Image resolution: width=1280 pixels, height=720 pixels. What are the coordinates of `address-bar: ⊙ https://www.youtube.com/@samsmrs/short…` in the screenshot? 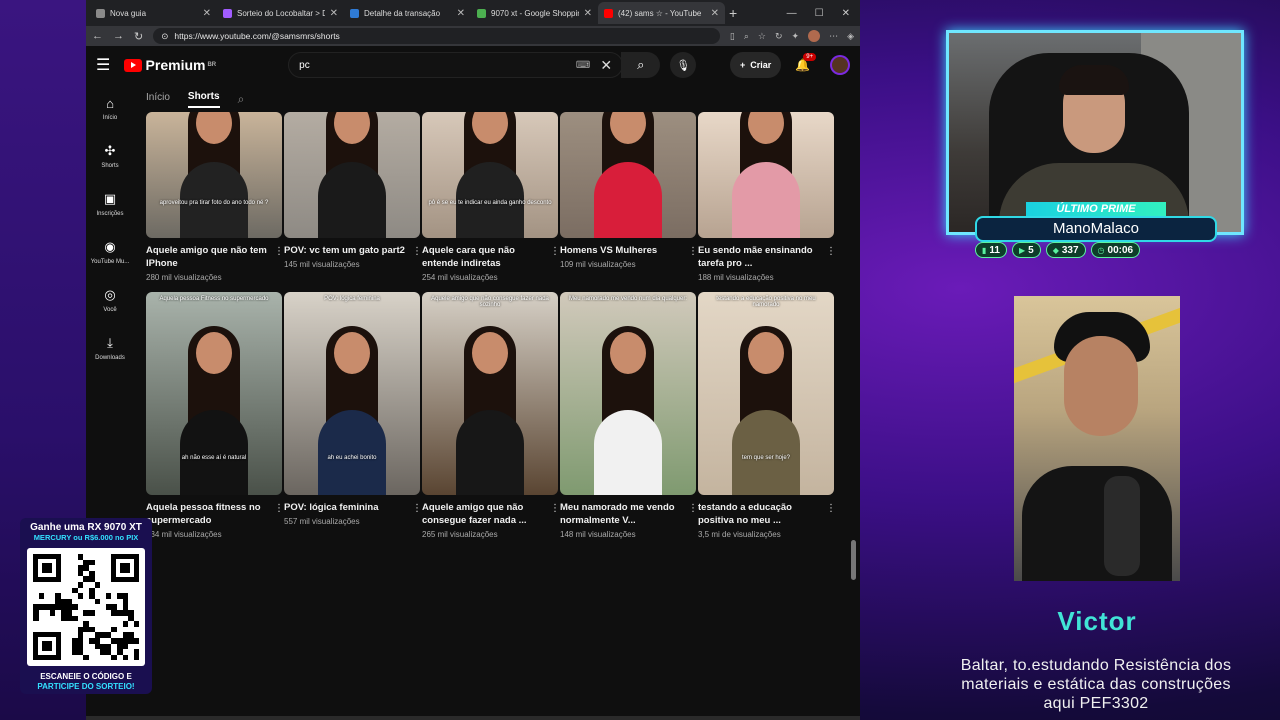 It's located at (436, 36).